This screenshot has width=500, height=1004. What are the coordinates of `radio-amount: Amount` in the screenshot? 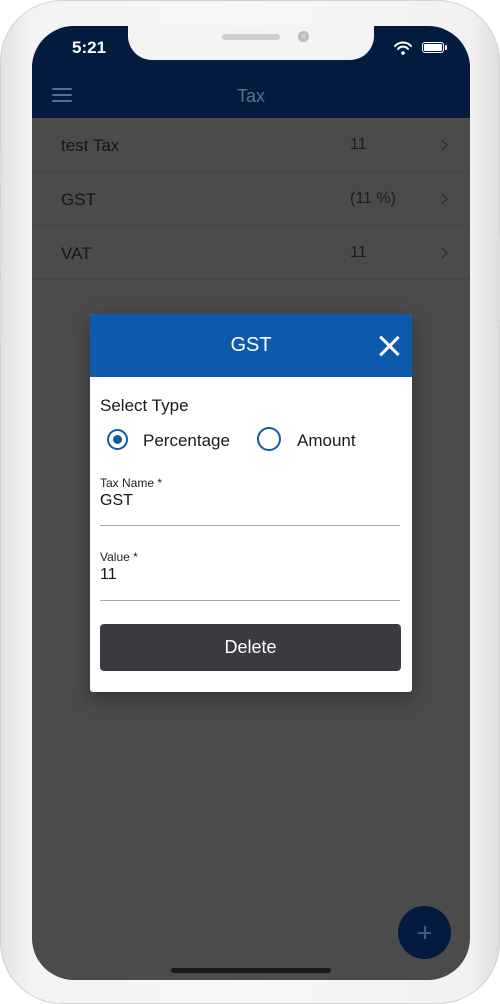 It's located at (312, 441).